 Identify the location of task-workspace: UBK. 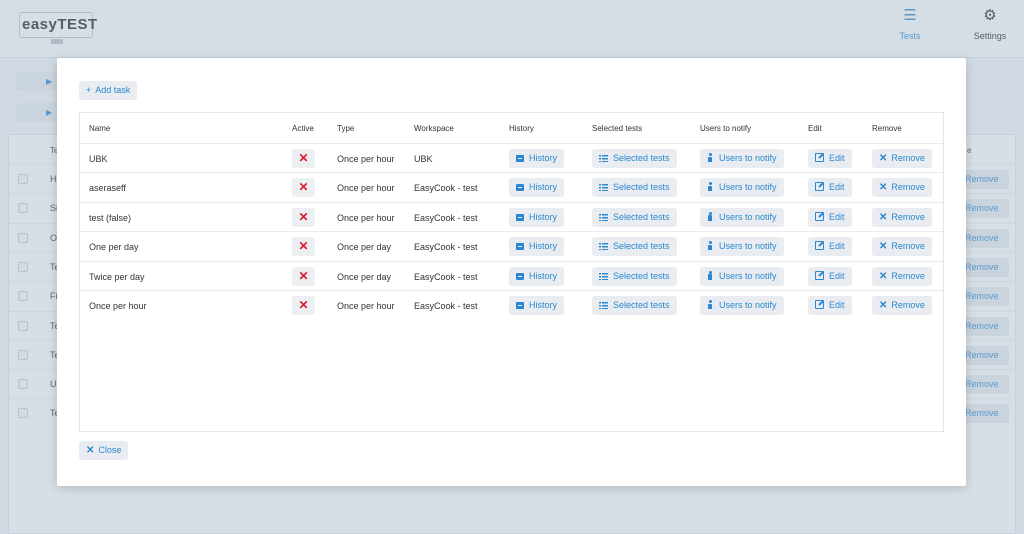
(423, 159).